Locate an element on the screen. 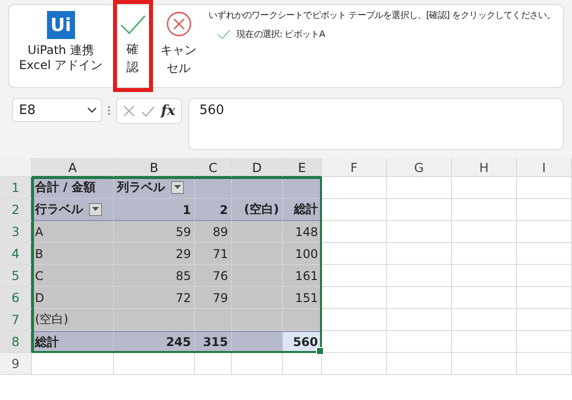  cell-text: 71 is located at coordinates (220, 253).